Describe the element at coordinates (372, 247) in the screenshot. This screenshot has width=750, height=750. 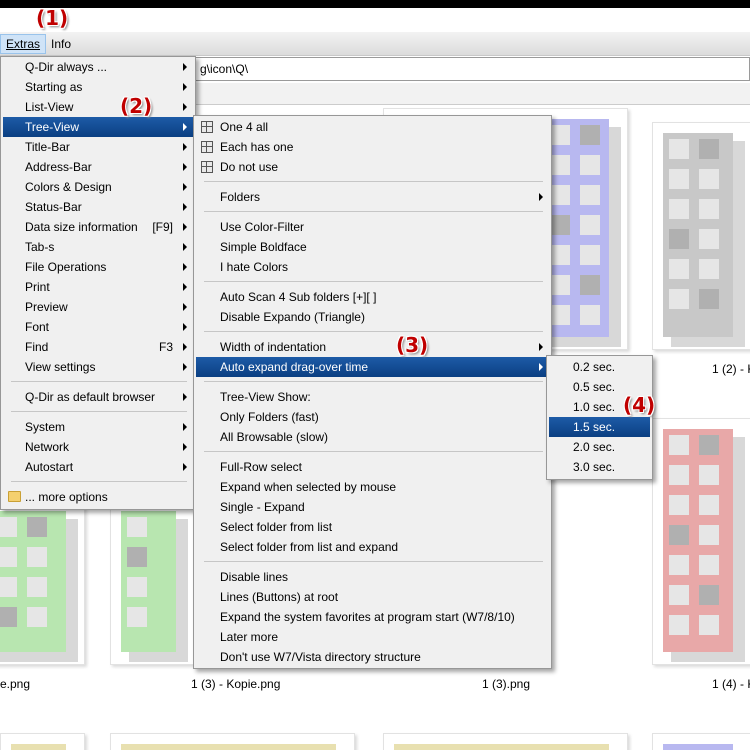
I see `treeview-item-simple-boldface: Simple Boldface` at that location.